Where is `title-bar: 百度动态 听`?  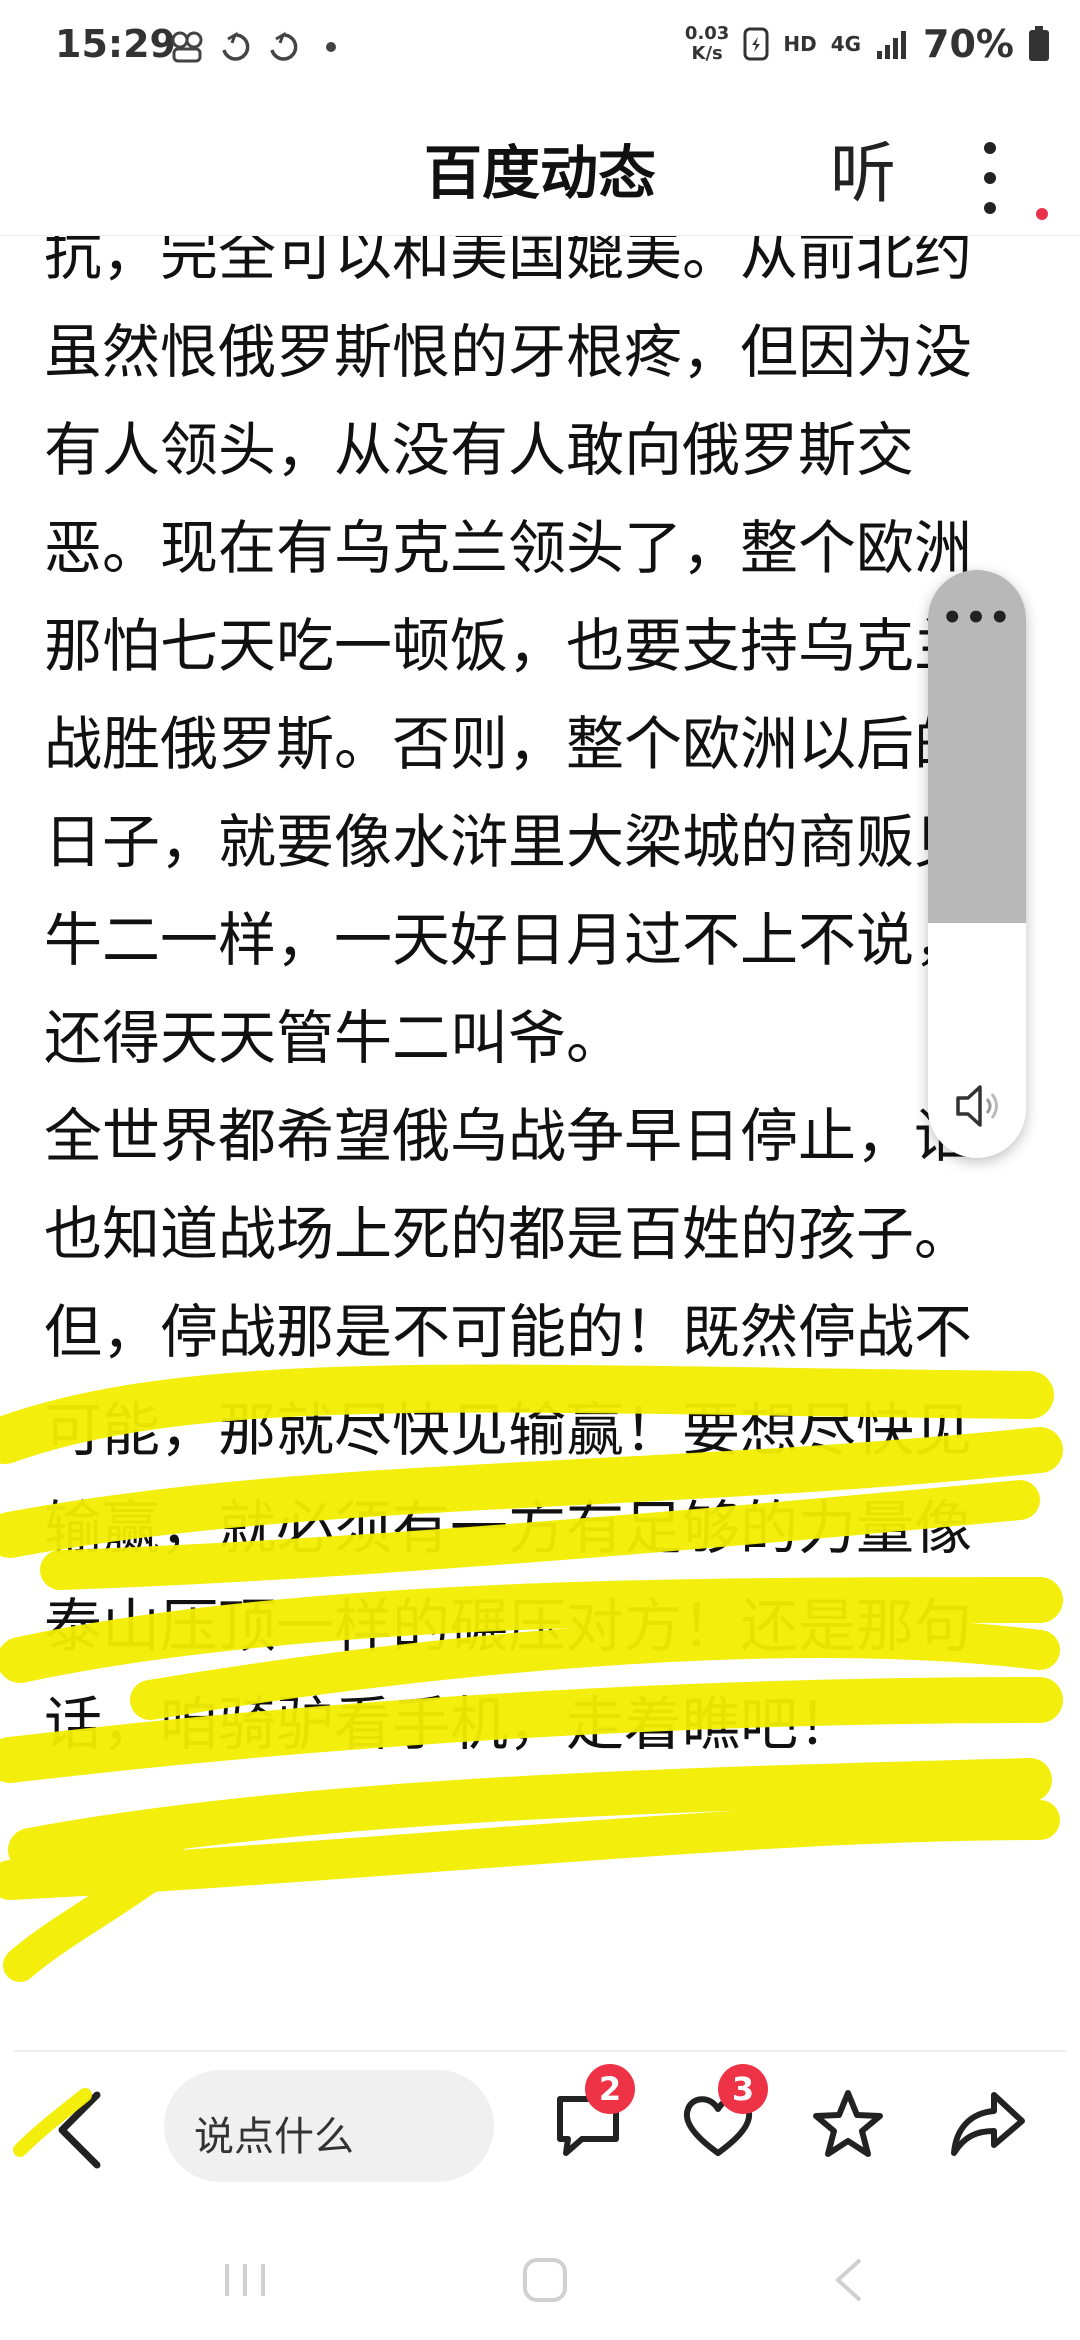
title-bar: 百度动态 听 is located at coordinates (540, 168).